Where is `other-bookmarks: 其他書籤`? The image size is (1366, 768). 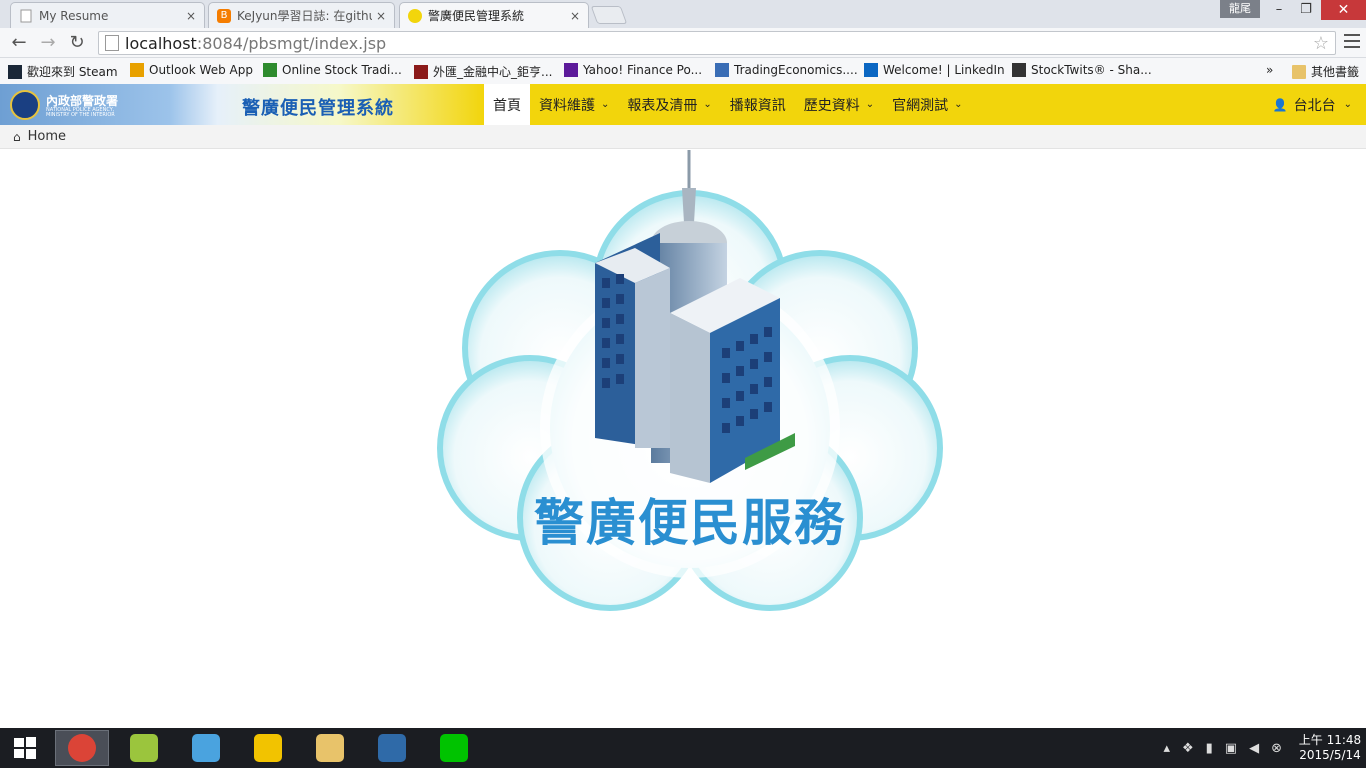
other-bookmarks: 其他書籤 is located at coordinates (1325, 71).